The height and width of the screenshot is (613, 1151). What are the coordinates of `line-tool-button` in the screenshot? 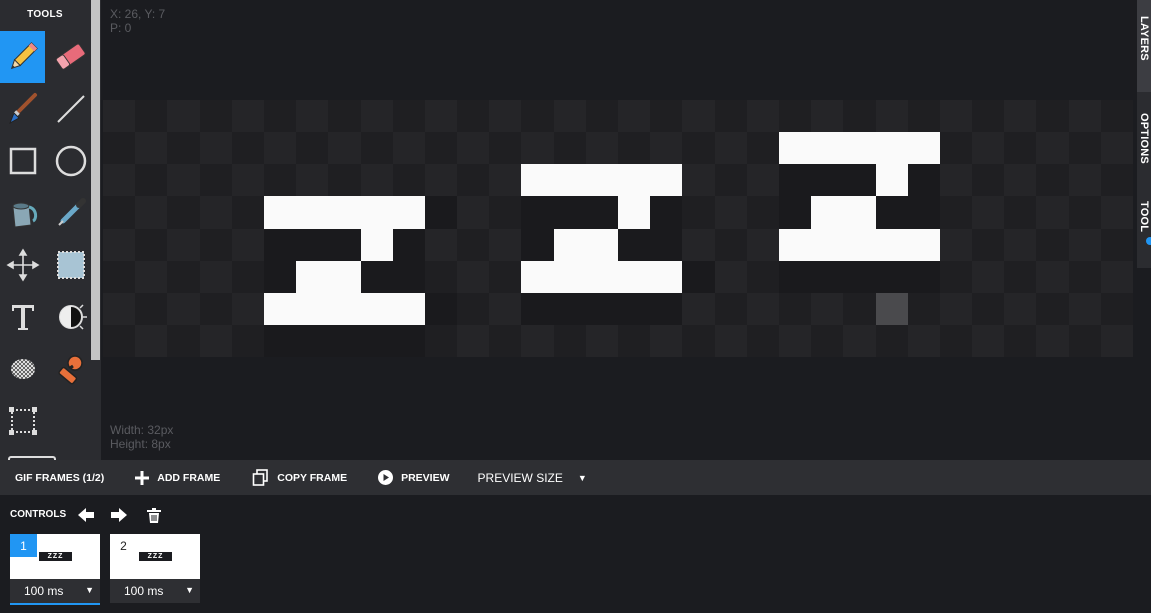 It's located at (70, 109).